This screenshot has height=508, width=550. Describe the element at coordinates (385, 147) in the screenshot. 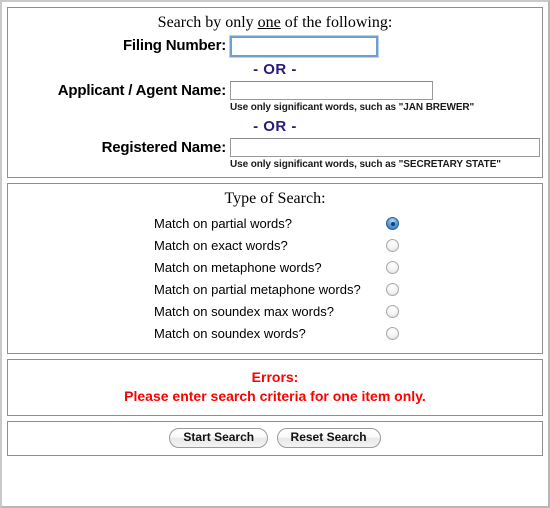

I see `registered-name-input` at that location.